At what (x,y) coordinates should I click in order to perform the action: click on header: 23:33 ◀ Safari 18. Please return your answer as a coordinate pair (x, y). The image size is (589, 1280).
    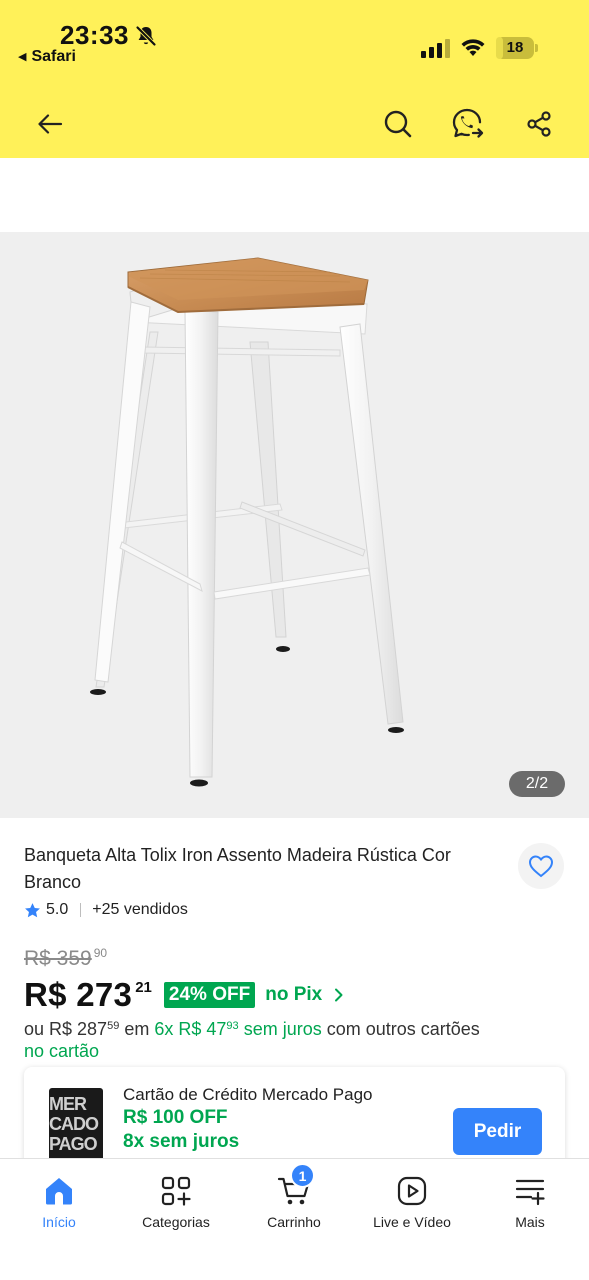
    Looking at the image, I should click on (294, 79).